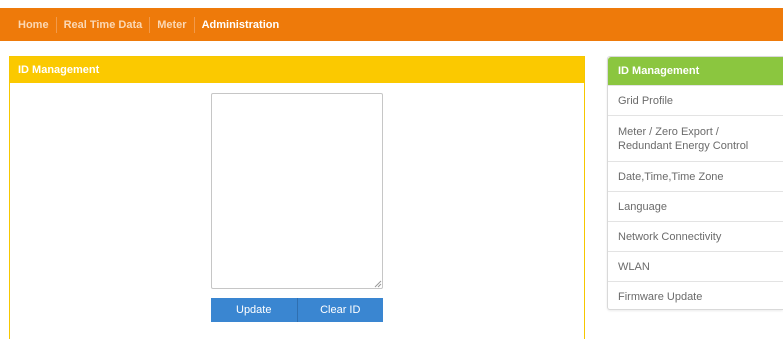 Image resolution: width=783 pixels, height=339 pixels. Describe the element at coordinates (339, 310) in the screenshot. I see `clear-id-button: Clear ID` at that location.